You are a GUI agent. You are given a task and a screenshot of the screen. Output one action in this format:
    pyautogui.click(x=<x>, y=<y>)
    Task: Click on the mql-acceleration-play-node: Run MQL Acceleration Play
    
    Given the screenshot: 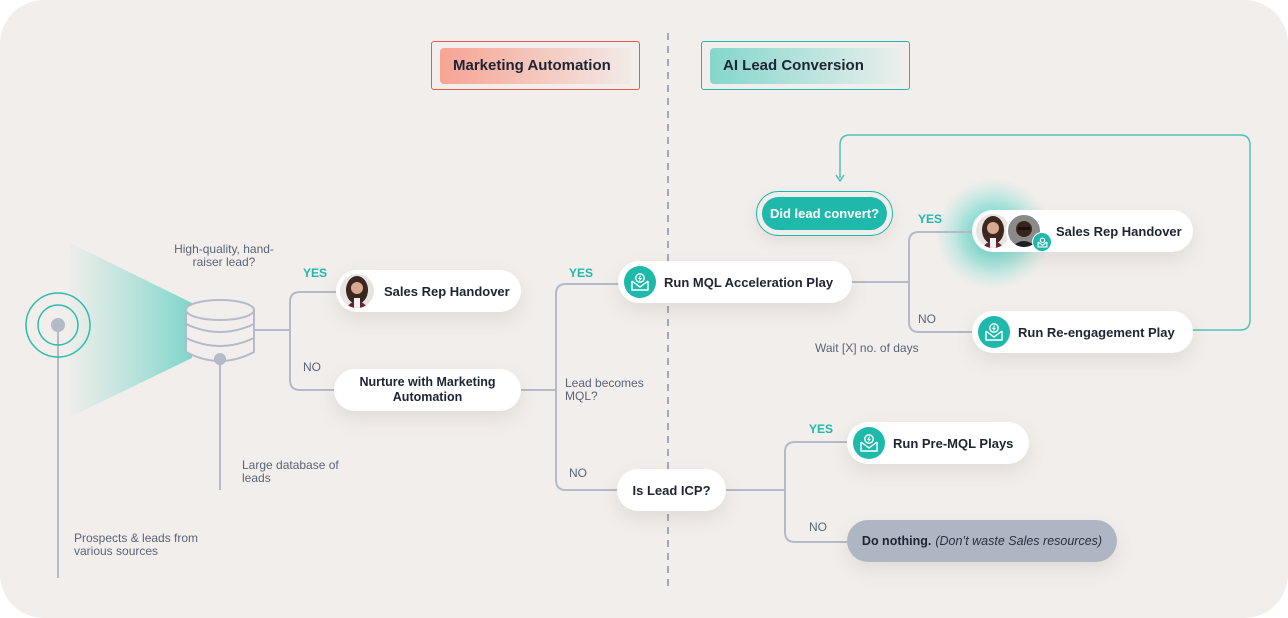 What is the action you would take?
    pyautogui.click(x=735, y=282)
    